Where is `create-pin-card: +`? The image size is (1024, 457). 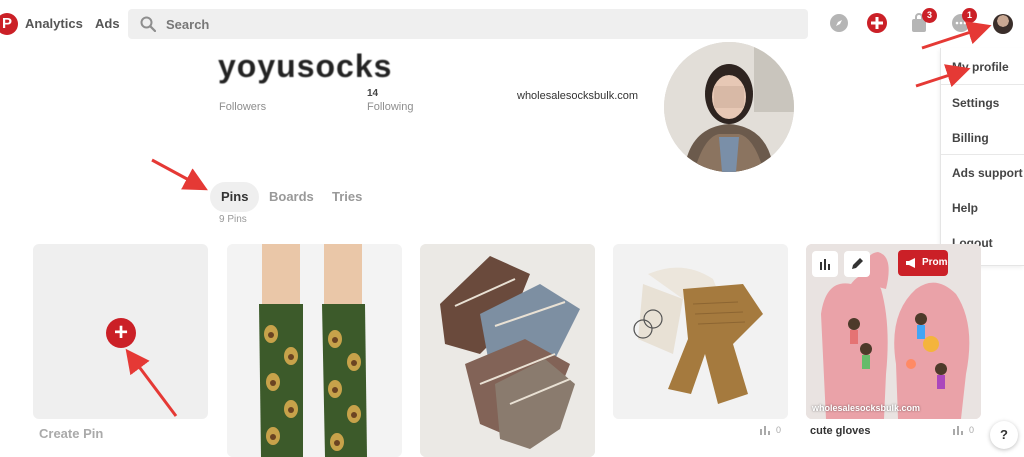
create-pin-card: + is located at coordinates (120, 331).